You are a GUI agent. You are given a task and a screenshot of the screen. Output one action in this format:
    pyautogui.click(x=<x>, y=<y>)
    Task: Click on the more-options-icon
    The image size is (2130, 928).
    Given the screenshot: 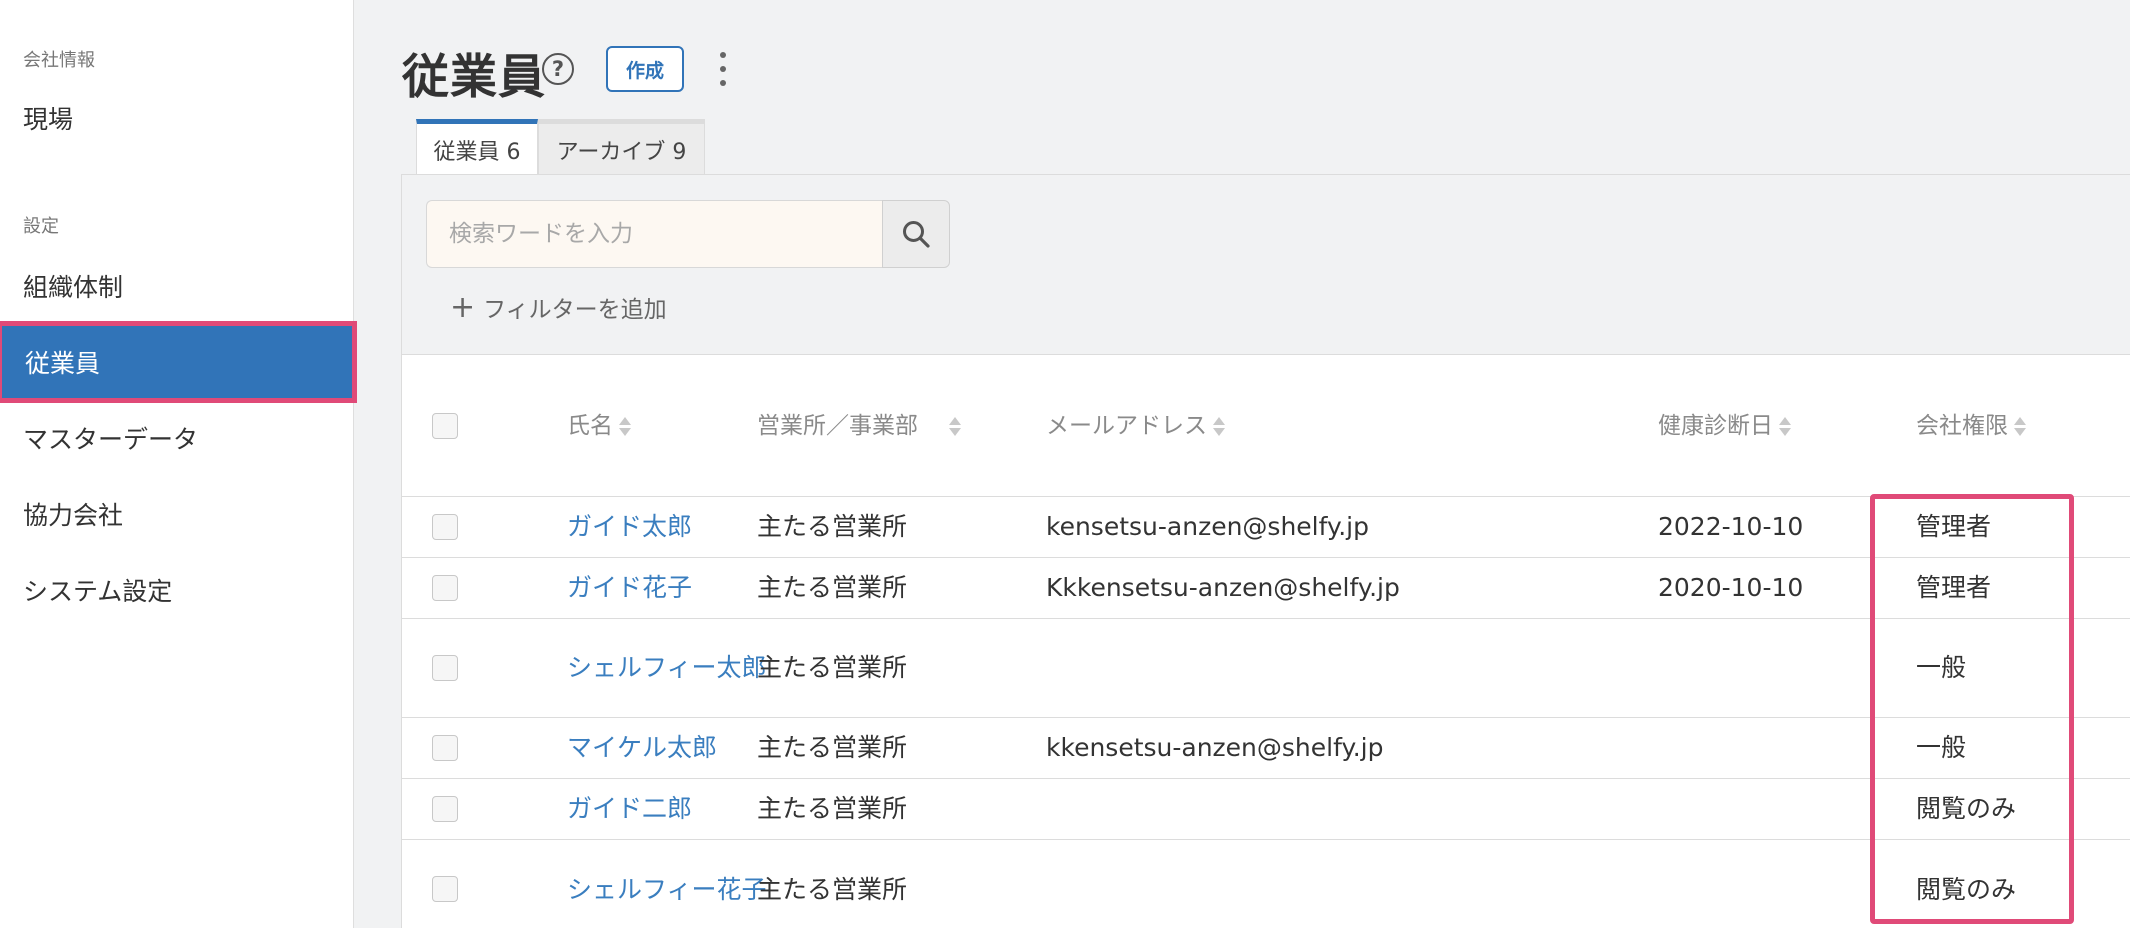 What is the action you would take?
    pyautogui.click(x=723, y=69)
    